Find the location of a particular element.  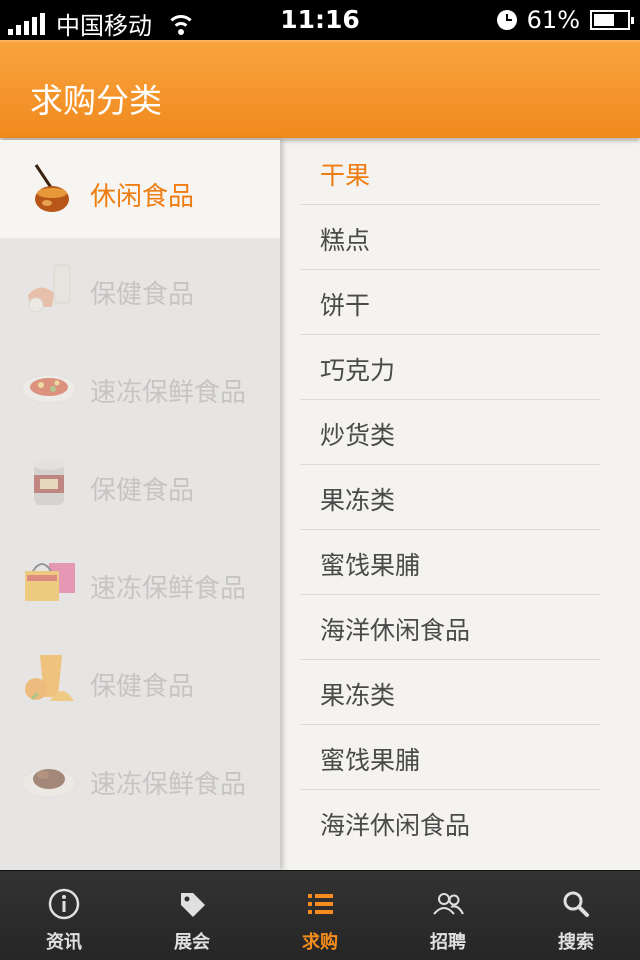

tag-icon is located at coordinates (193, 905).